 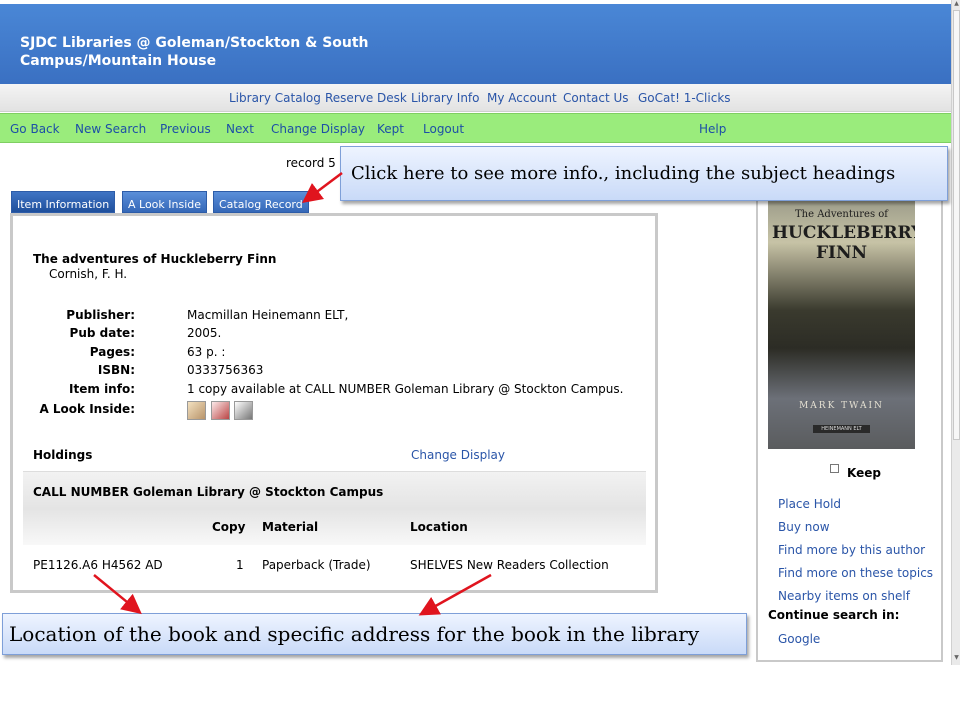 What do you see at coordinates (443, 129) in the screenshot?
I see `logout-link: Logout` at bounding box center [443, 129].